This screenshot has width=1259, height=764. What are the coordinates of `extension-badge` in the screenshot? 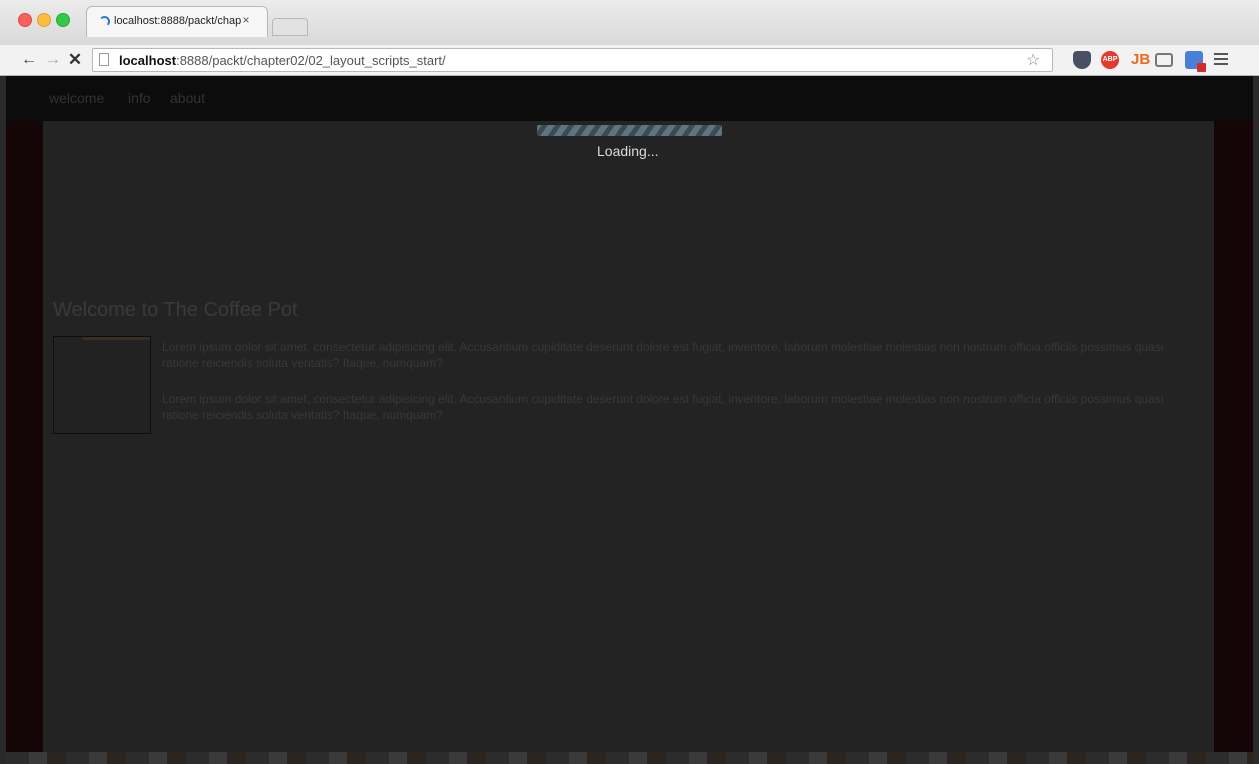 It's located at (1201, 67).